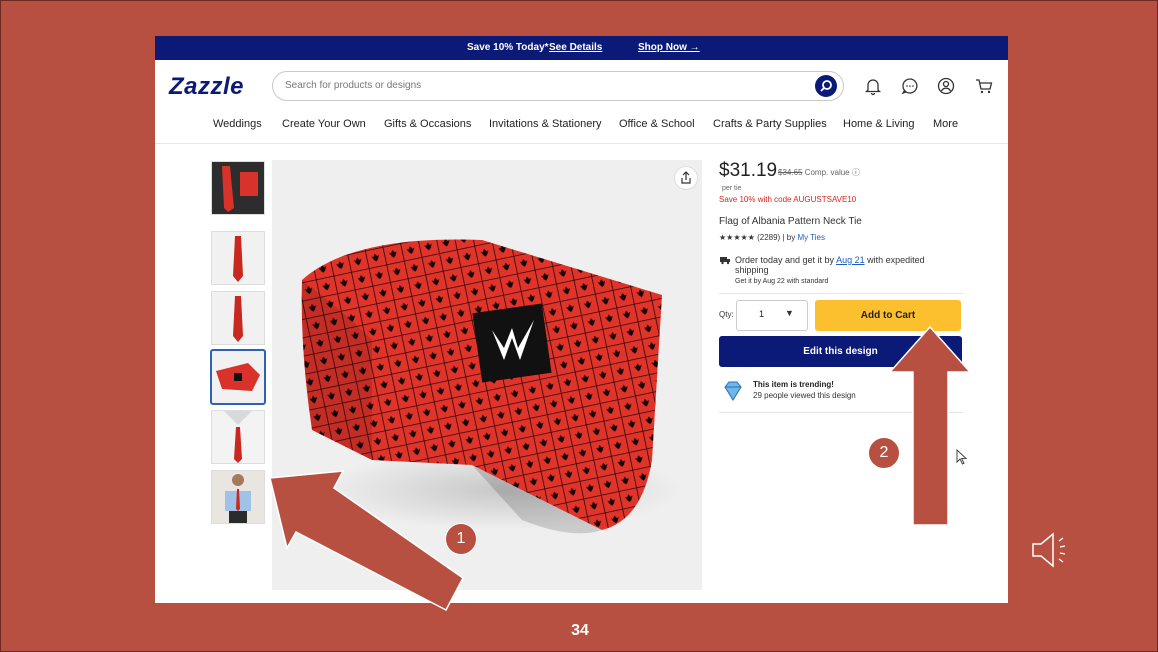 Image resolution: width=1158 pixels, height=652 pixels. Describe the element at coordinates (873, 86) in the screenshot. I see `bell-icon` at that location.